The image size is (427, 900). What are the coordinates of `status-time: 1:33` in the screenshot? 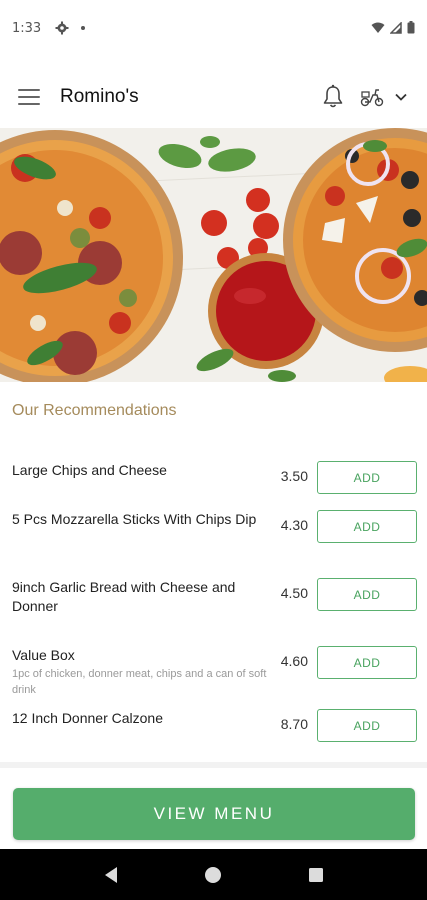 It's located at (27, 28).